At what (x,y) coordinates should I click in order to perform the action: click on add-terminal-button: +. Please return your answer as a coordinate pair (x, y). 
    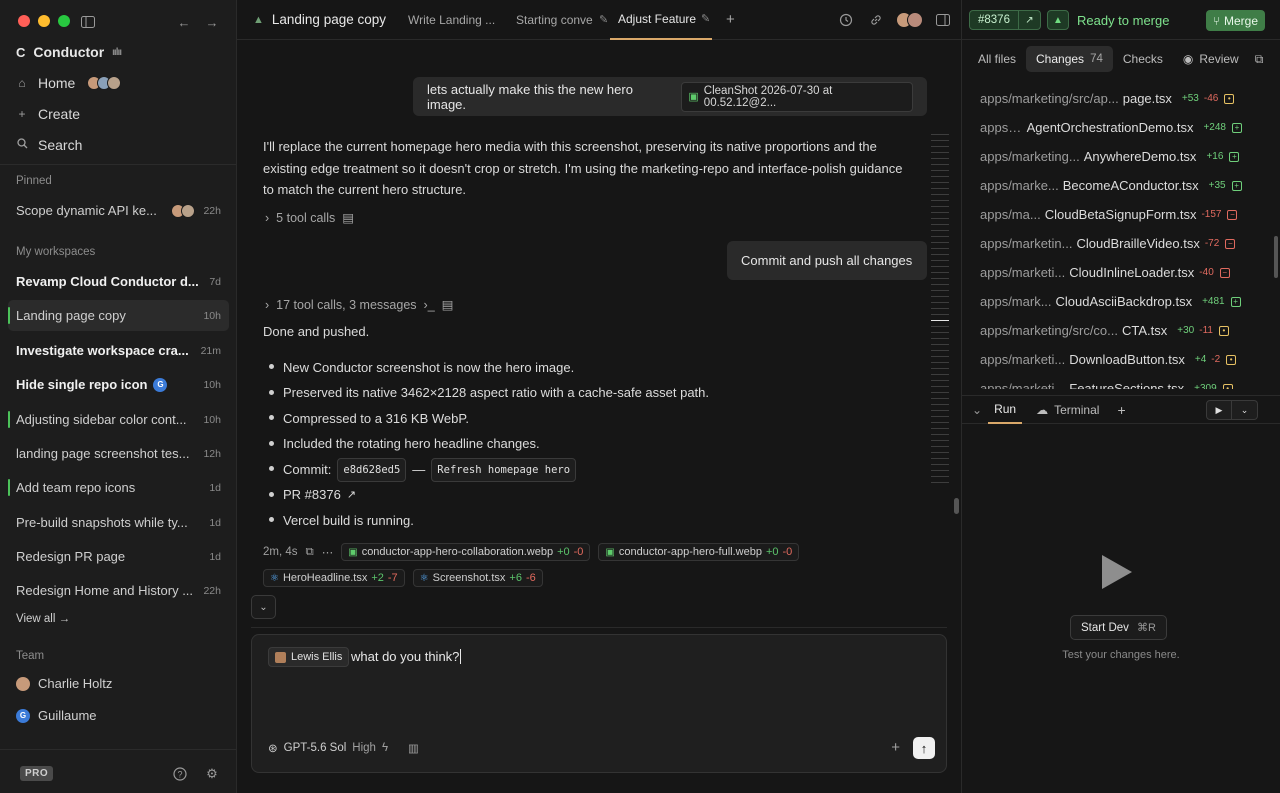
    Looking at the image, I should click on (1121, 410).